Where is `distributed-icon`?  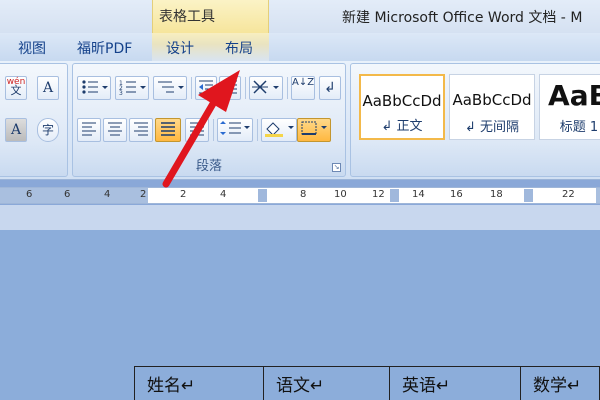
distributed-icon is located at coordinates (197, 129).